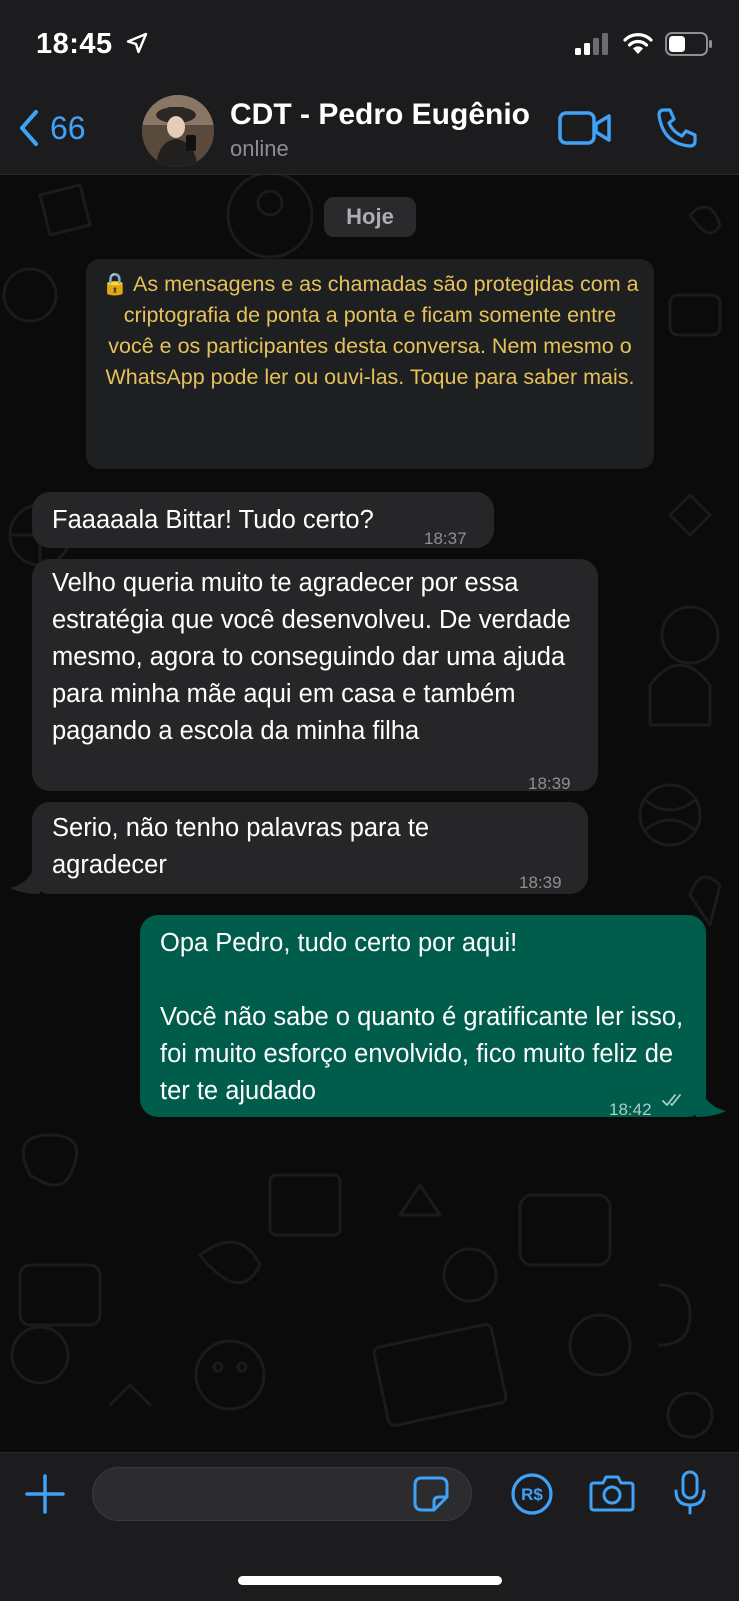 This screenshot has height=1601, width=739. I want to click on contact-avatar, so click(178, 131).